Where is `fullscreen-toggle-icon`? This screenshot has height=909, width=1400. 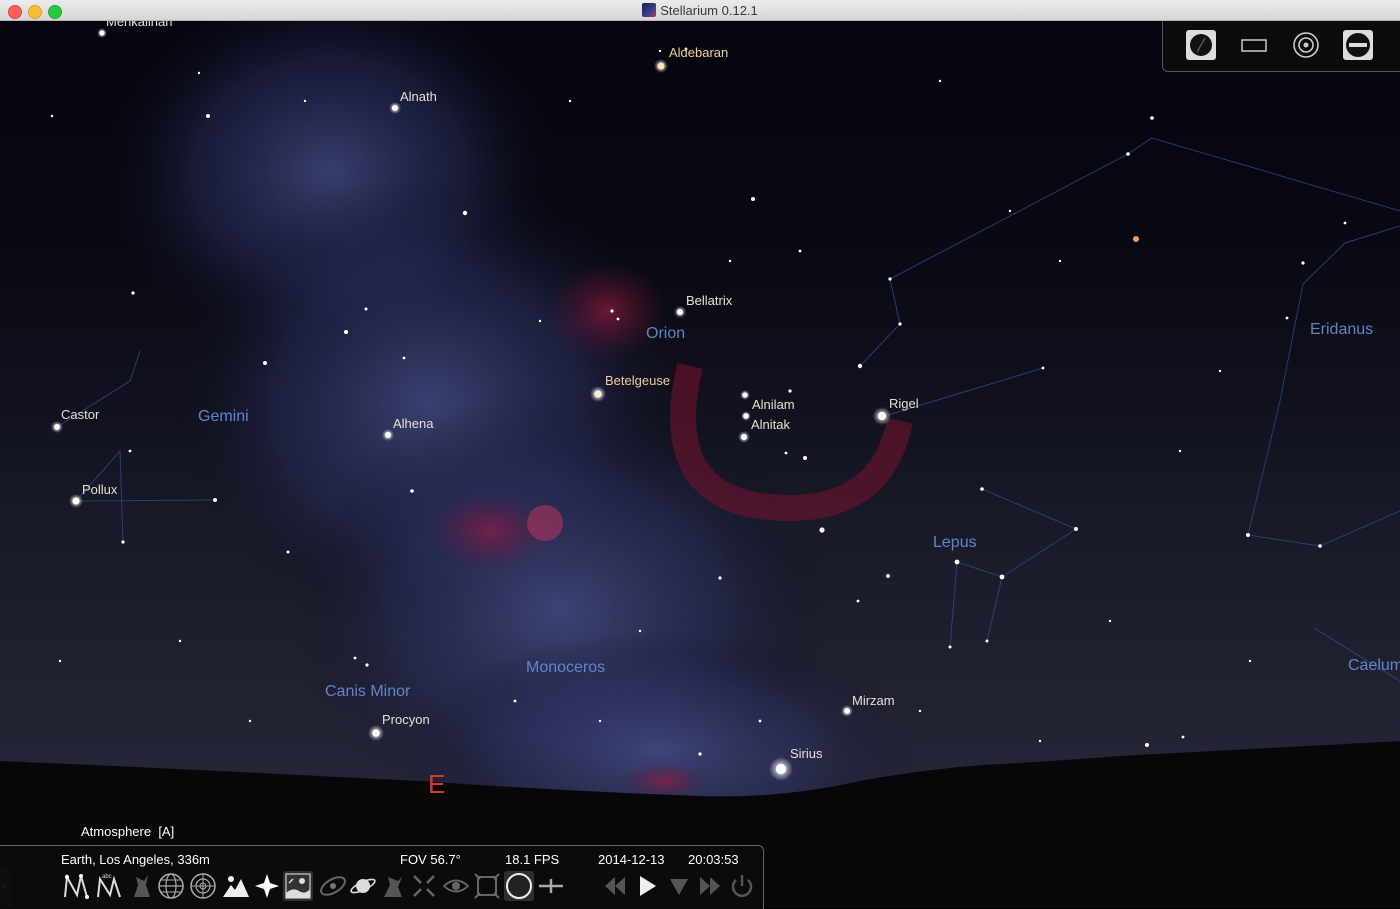 fullscreen-toggle-icon is located at coordinates (487, 886).